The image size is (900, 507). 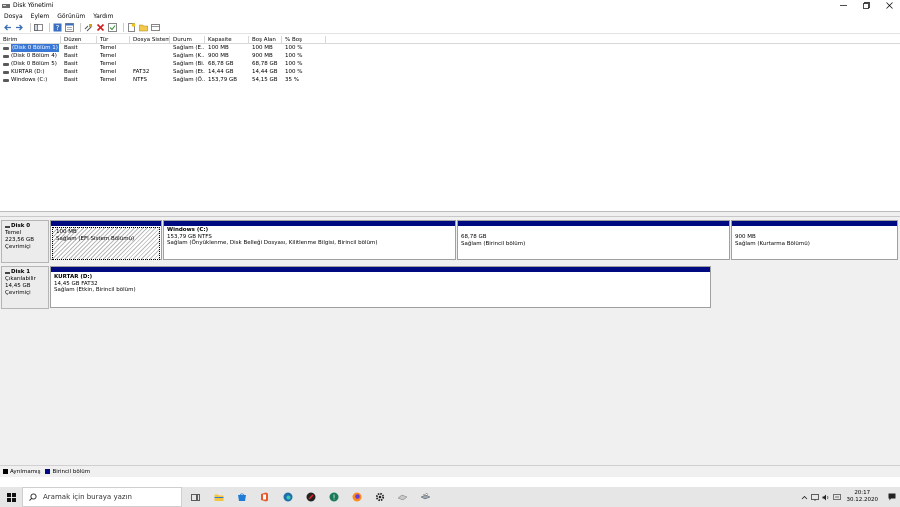 I want to click on file-explorer-button, so click(x=218, y=497).